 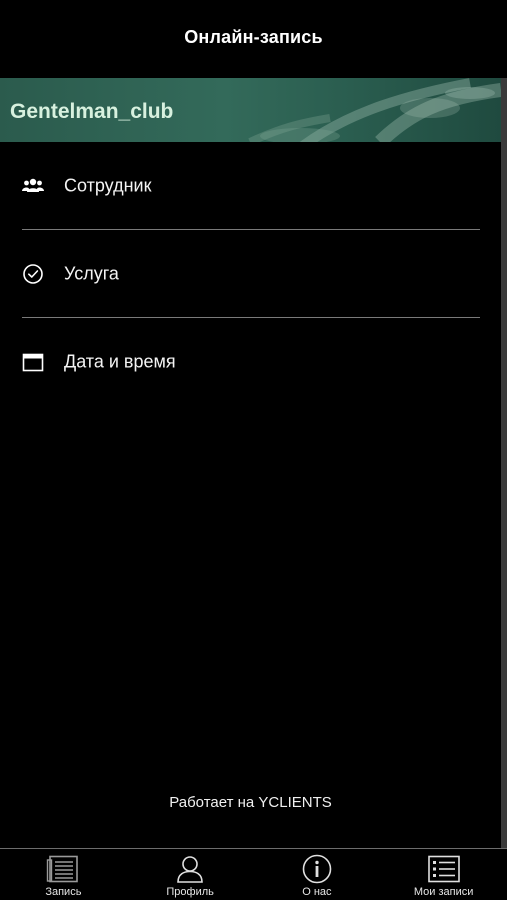 I want to click on calendar-icon, so click(x=33, y=362).